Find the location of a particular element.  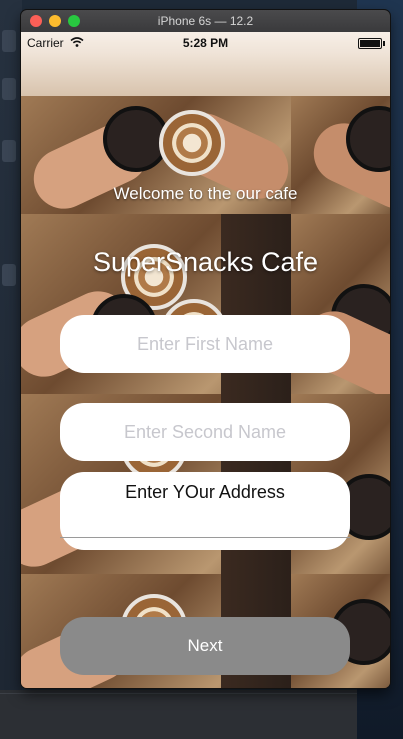

status-bar: Carrier 5:28 PM is located at coordinates (205, 43).